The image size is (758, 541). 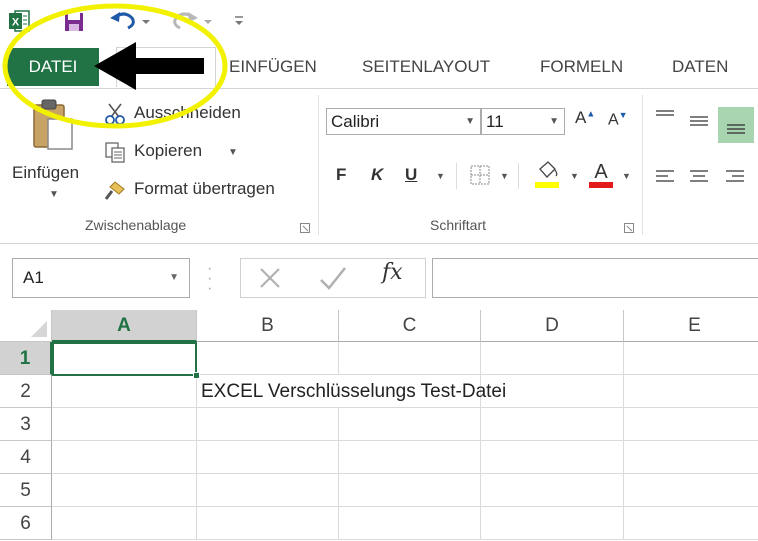 I want to click on tab-home: START, so click(x=166, y=67).